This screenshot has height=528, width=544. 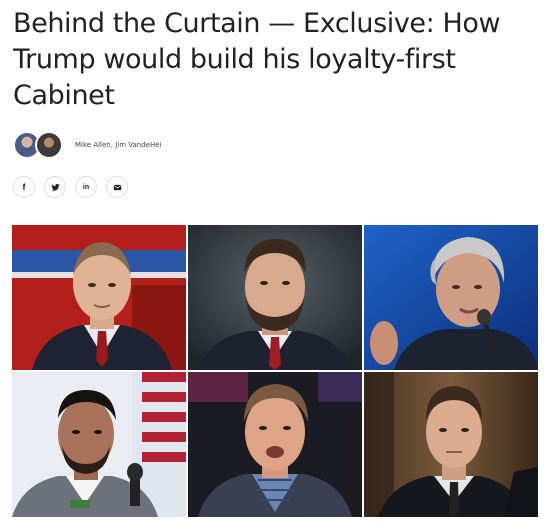 I want to click on portrait-gray-haired-man-microphone-photo, so click(x=451, y=297).